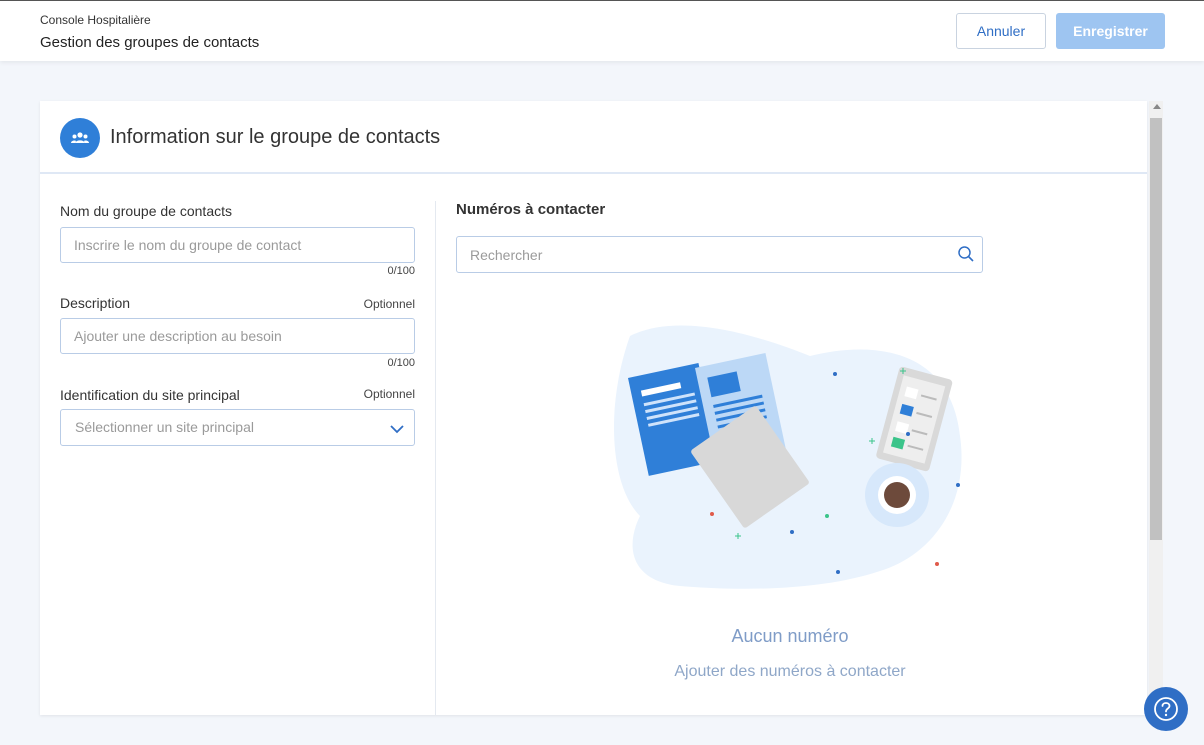  Describe the element at coordinates (790, 671) in the screenshot. I see `empty-state-subtitle: Ajouter des numéros à contacter` at that location.